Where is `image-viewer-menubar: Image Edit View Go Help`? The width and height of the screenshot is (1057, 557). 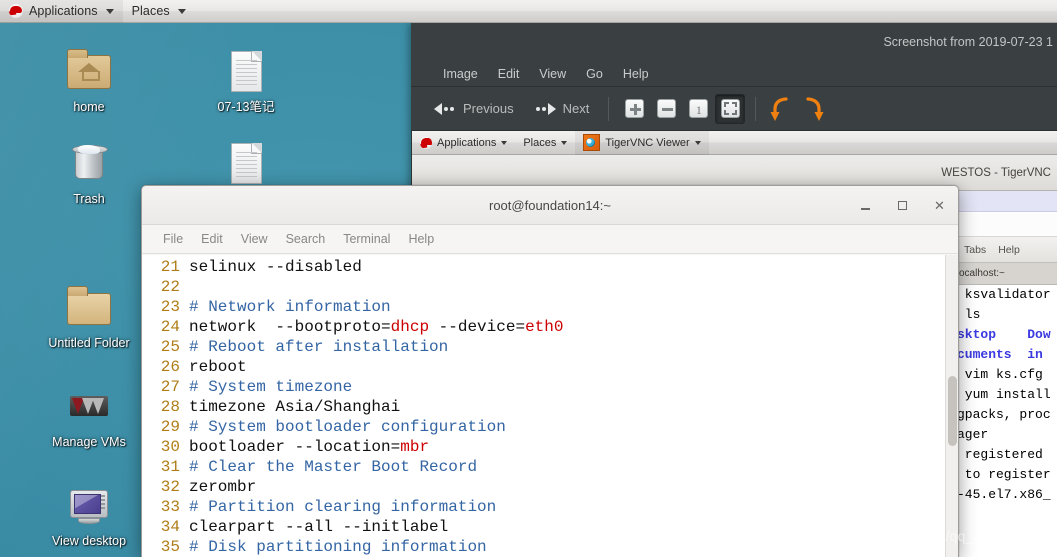
image-viewer-menubar: Image Edit View Go Help is located at coordinates (734, 74).